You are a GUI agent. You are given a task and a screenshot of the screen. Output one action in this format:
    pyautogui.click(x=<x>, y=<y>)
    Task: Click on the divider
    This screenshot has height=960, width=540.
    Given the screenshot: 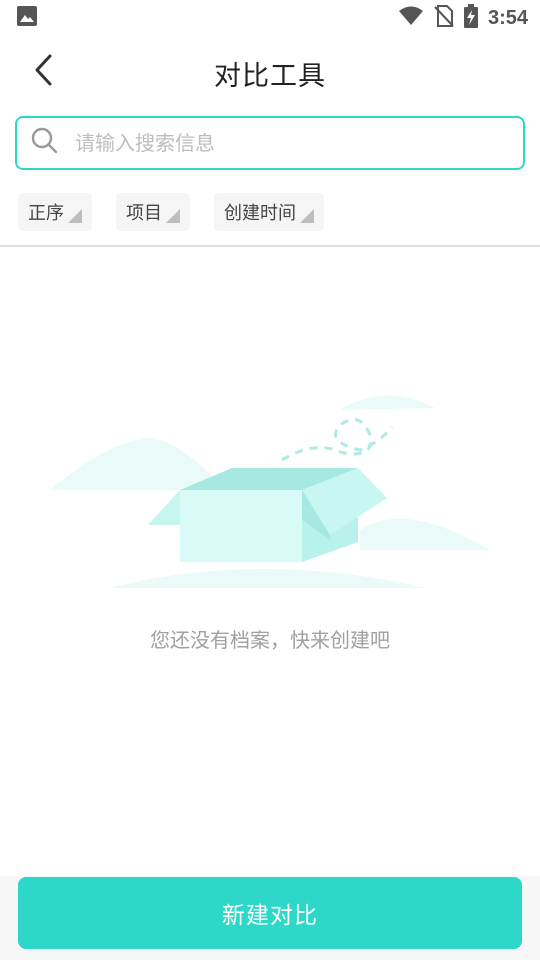 What is the action you would take?
    pyautogui.click(x=270, y=246)
    